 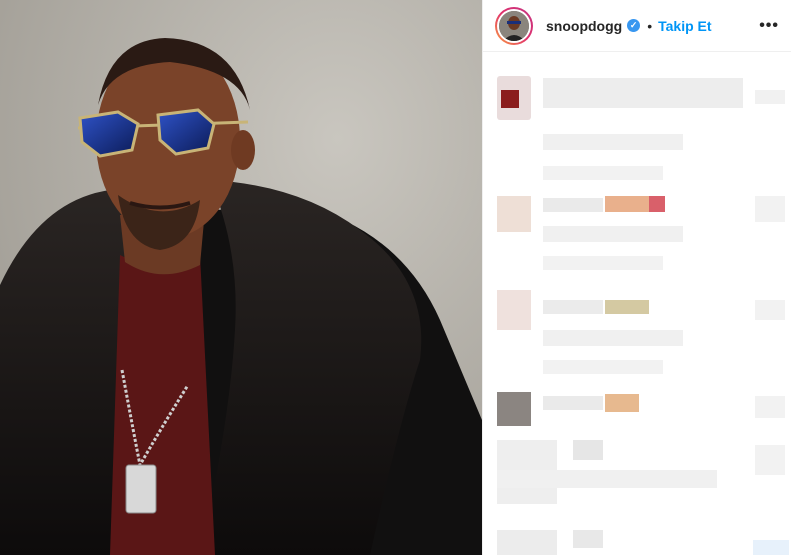 I want to click on avatar, so click(x=514, y=25).